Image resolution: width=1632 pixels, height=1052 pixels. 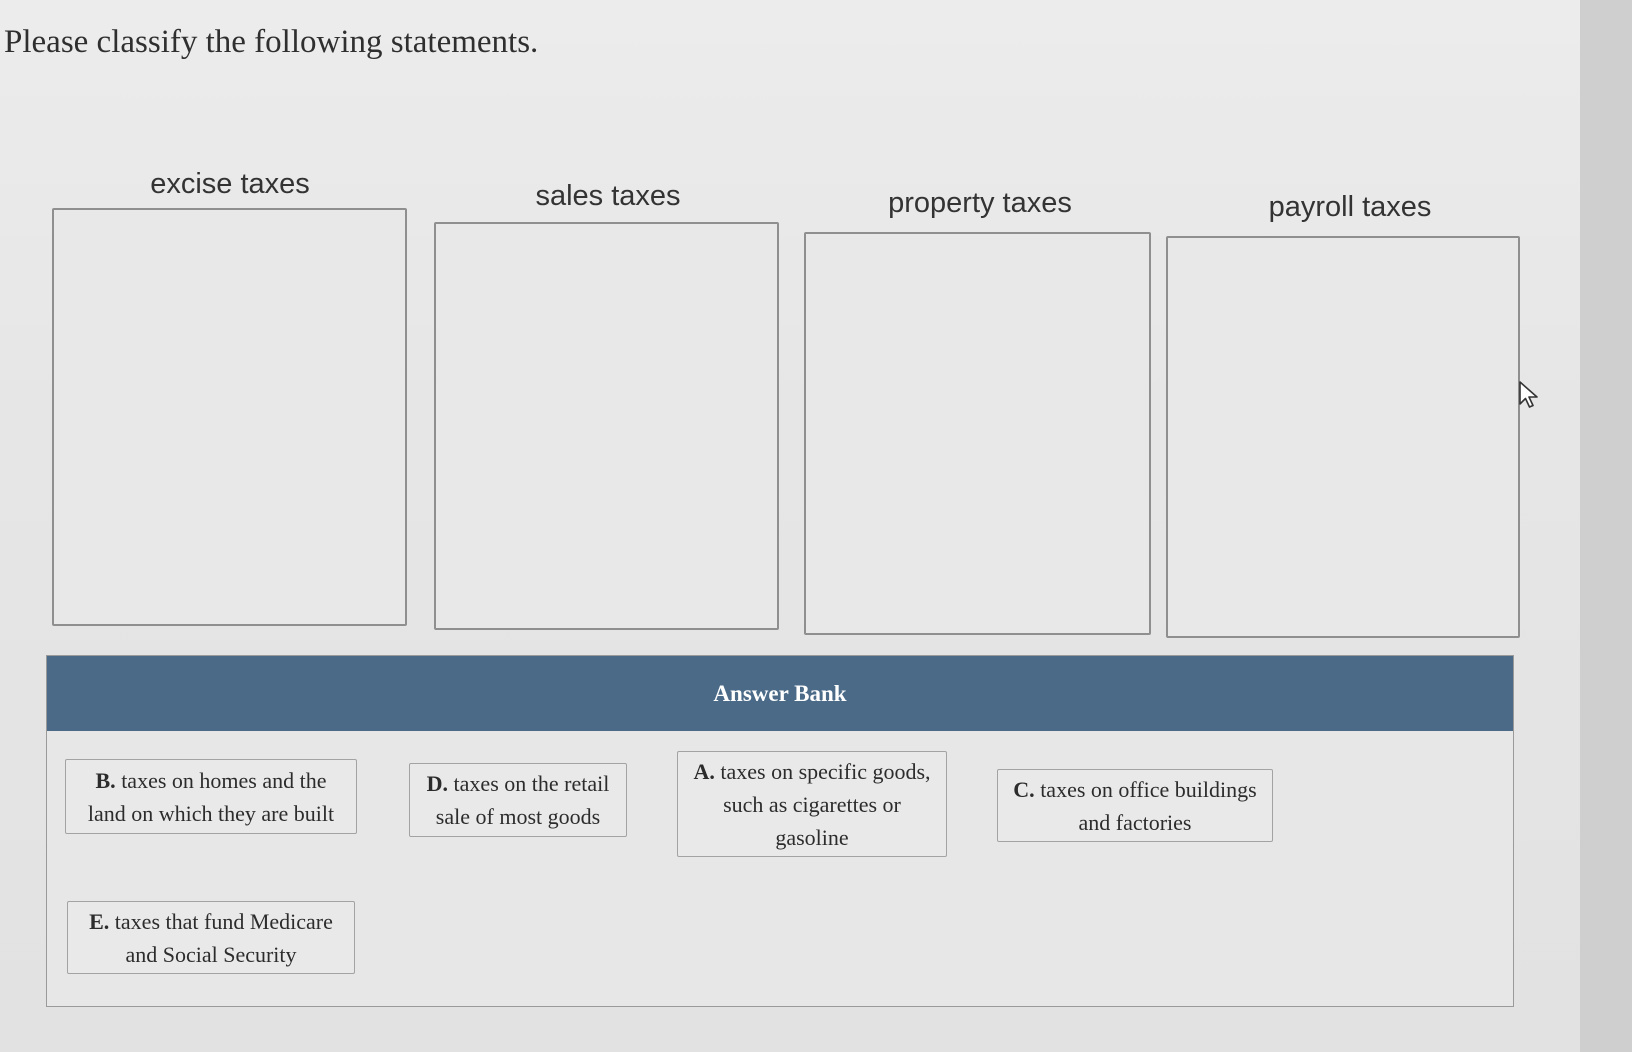 I want to click on answer-bank-header: Answer Bank, so click(x=780, y=693).